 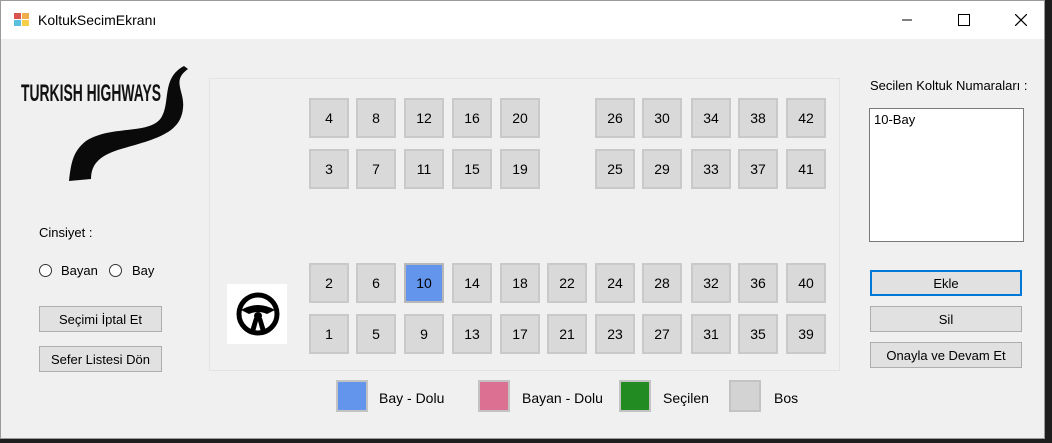 I want to click on title-bar: KoltukSecimEkranı, so click(x=522, y=20).